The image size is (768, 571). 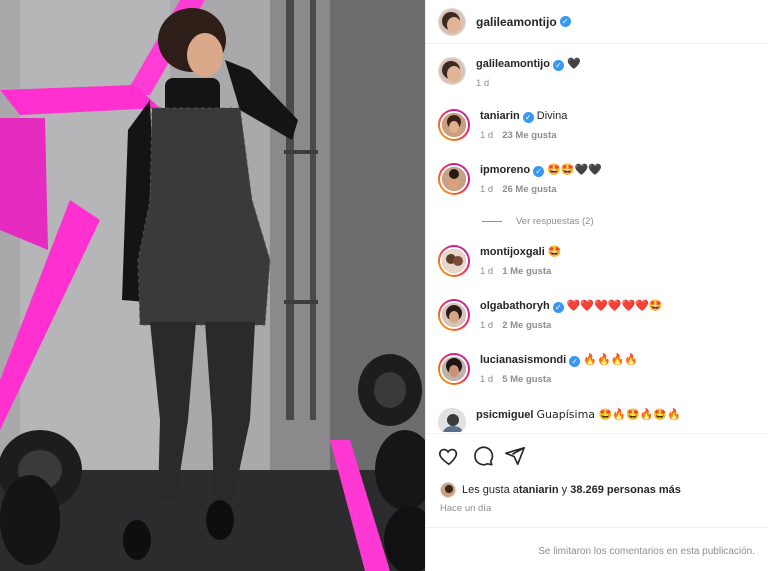 I want to click on author-avatar, so click(x=452, y=21).